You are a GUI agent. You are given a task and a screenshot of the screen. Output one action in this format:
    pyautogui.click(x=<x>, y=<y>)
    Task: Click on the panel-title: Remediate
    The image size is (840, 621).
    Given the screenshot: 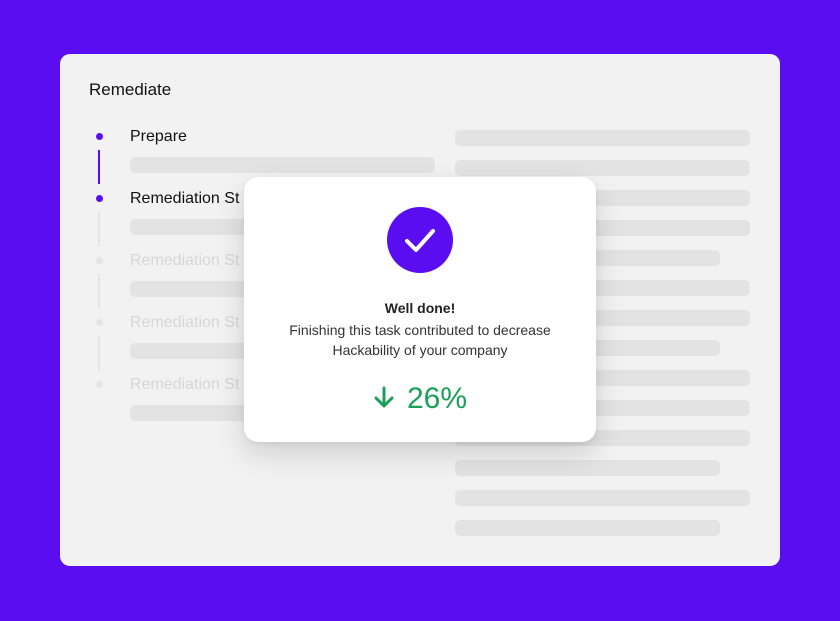 What is the action you would take?
    pyautogui.click(x=130, y=89)
    